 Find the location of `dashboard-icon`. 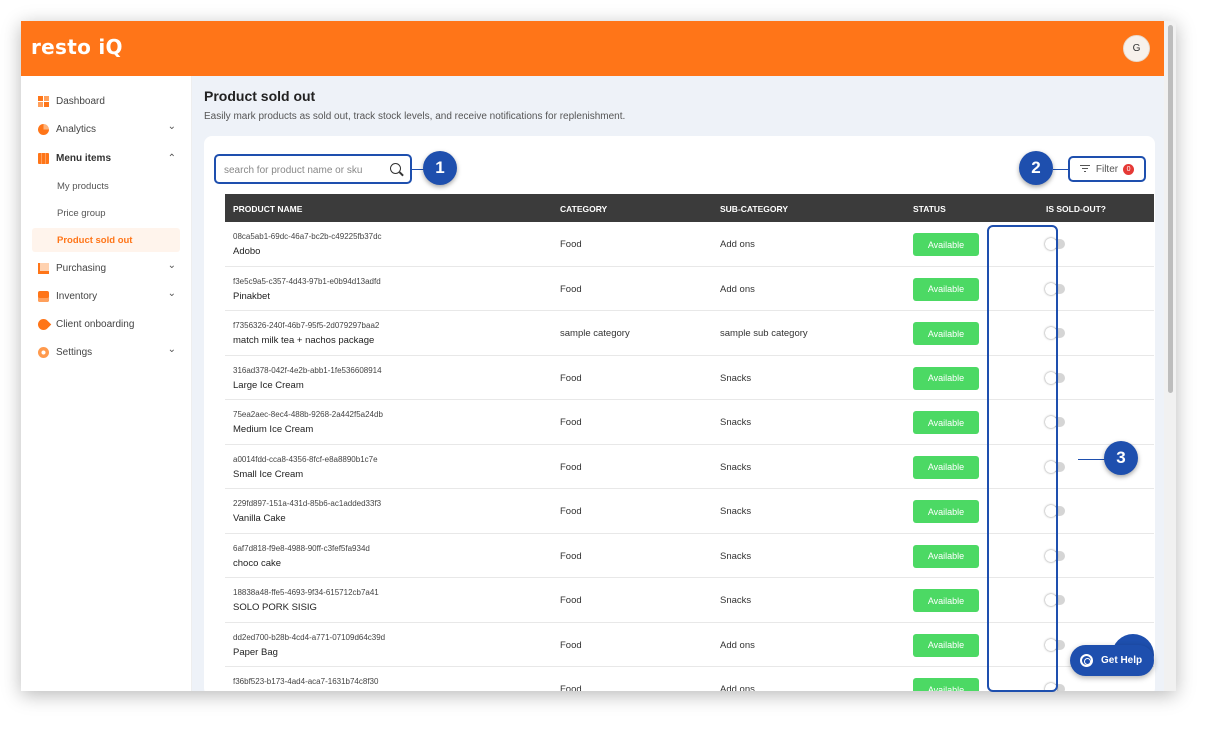

dashboard-icon is located at coordinates (43, 101).